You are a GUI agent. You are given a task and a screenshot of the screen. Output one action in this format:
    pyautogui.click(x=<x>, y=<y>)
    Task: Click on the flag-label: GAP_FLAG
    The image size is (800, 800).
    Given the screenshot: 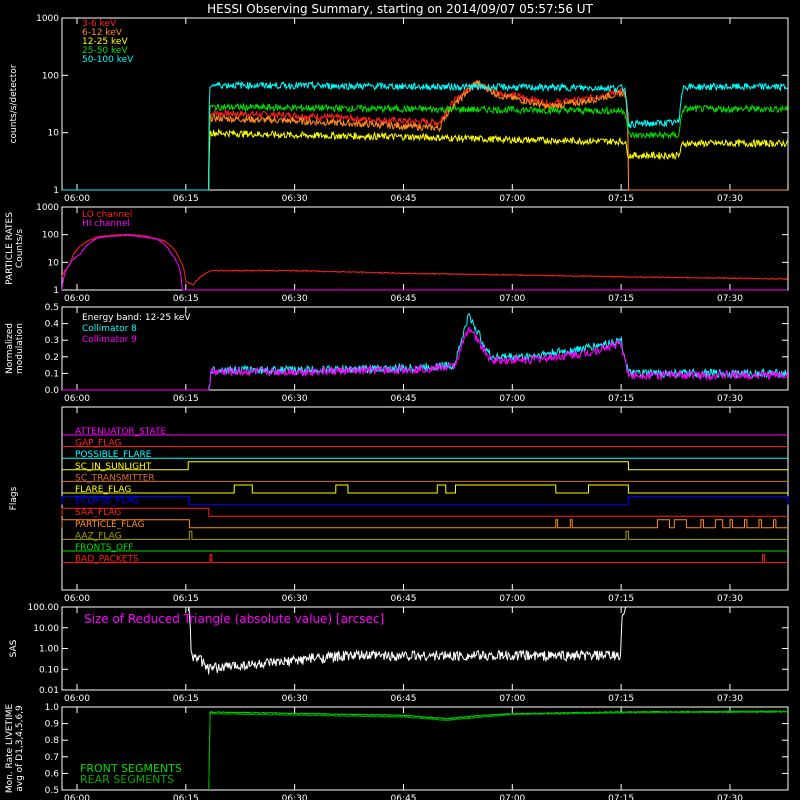 What is the action you would take?
    pyautogui.click(x=98, y=444)
    